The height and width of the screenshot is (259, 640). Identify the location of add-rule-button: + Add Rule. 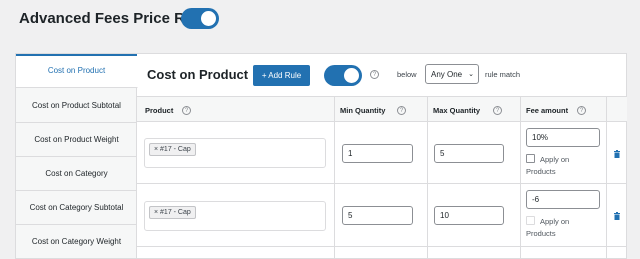
(281, 75).